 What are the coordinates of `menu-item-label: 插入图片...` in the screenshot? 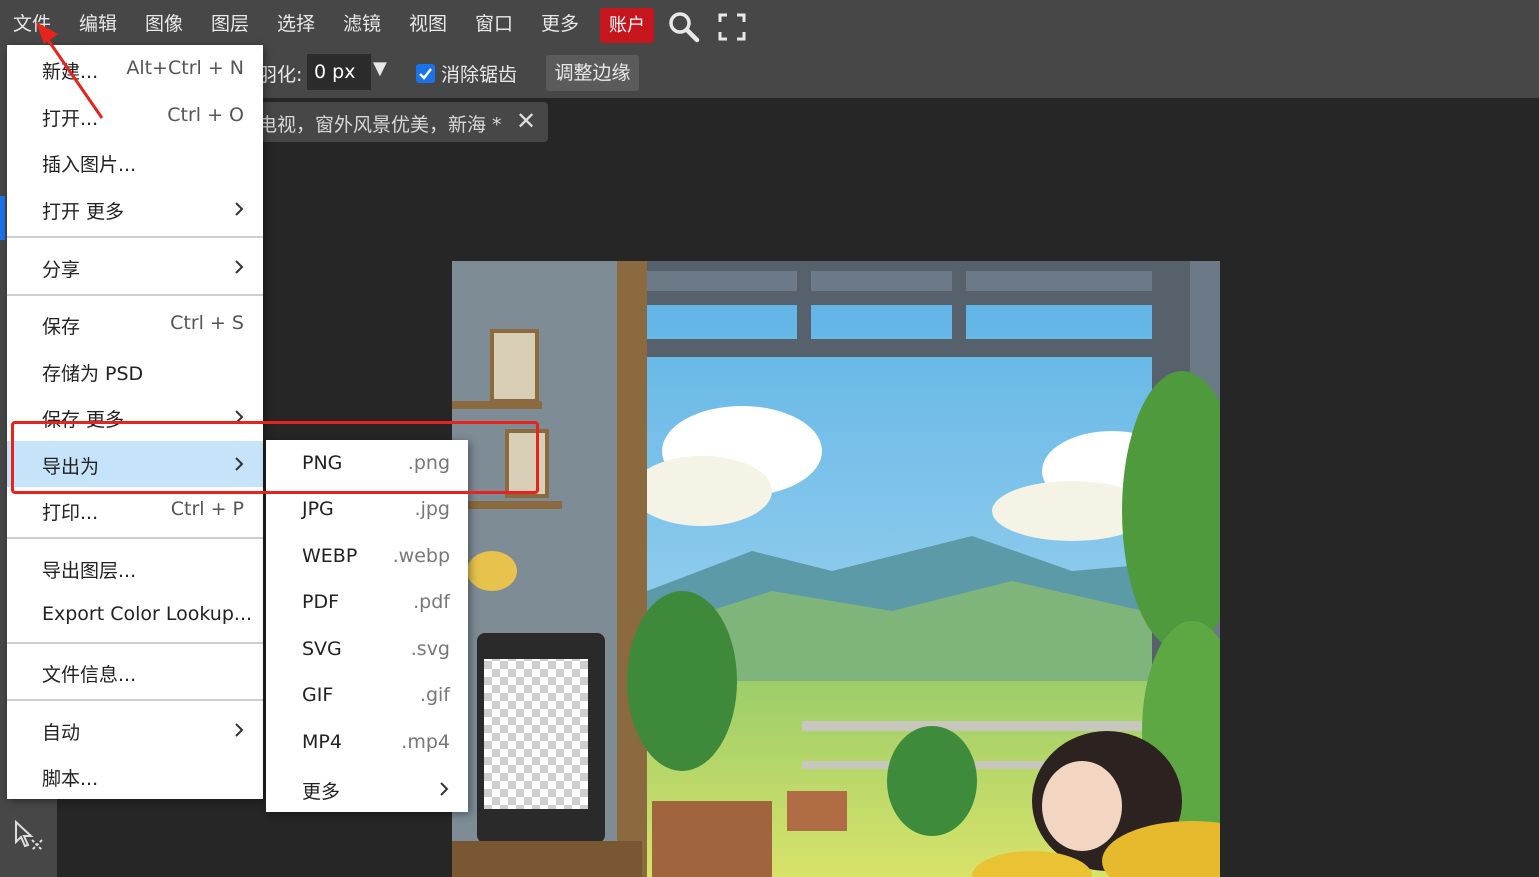 It's located at (89, 165).